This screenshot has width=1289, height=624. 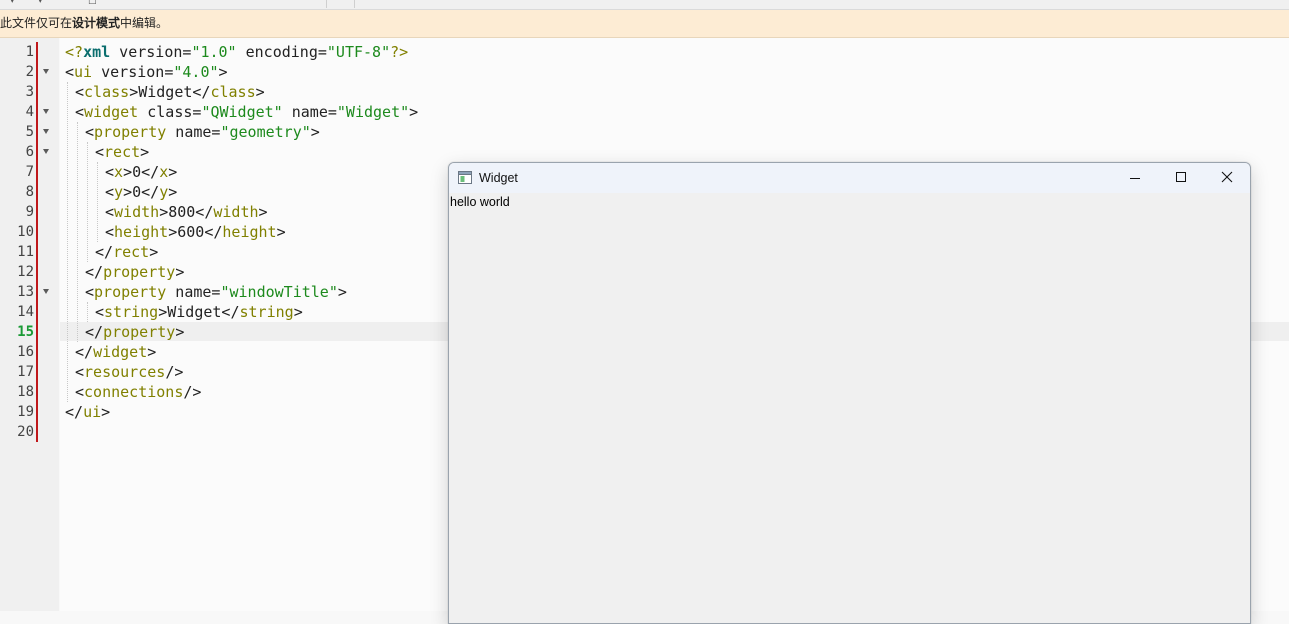 I want to click on code-token: class=, so click(x=170, y=112).